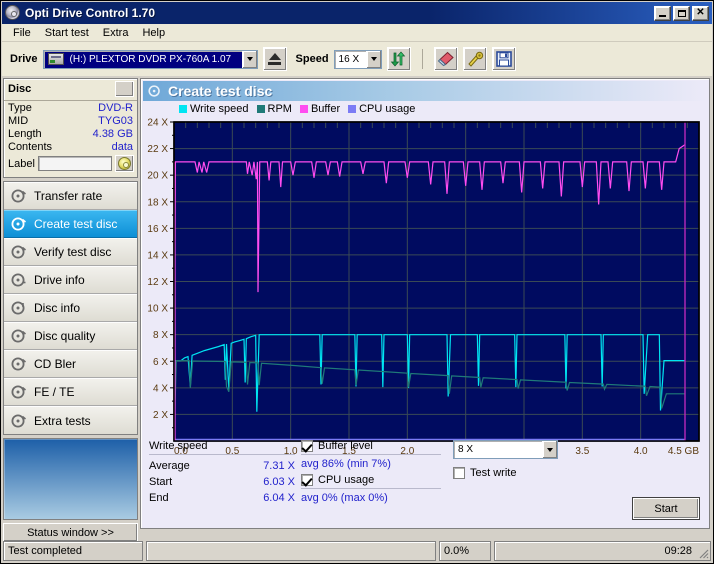 Image resolution: width=714 pixels, height=564 pixels. I want to click on menu-item-start-test: Start test, so click(67, 33).